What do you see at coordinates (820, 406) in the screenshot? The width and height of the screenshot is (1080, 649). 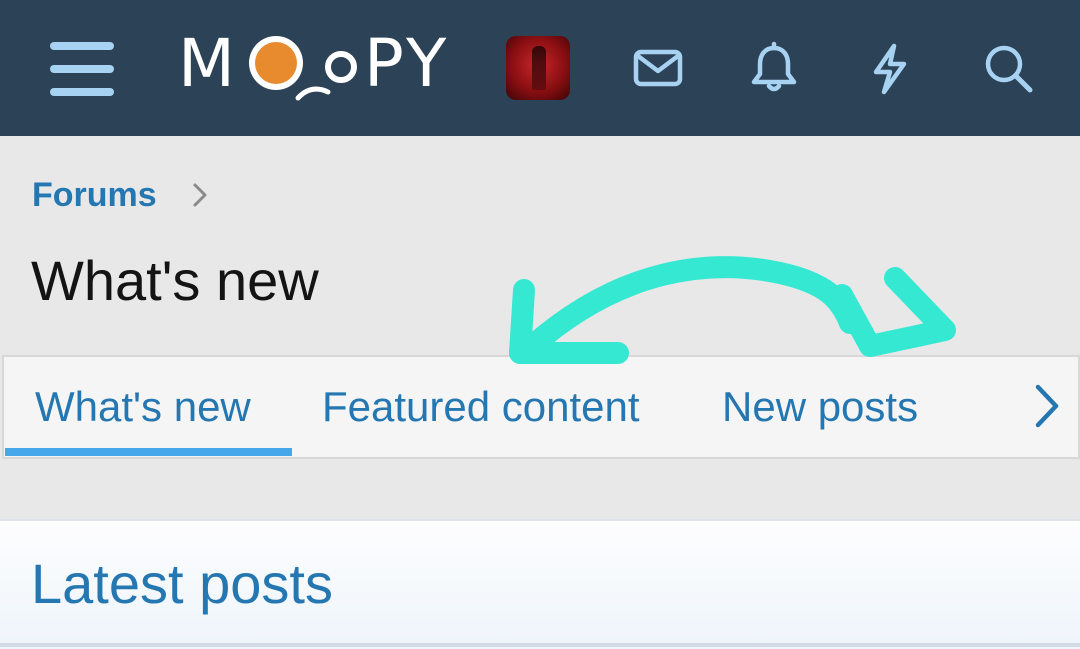 I see `tab-label: New posts` at bounding box center [820, 406].